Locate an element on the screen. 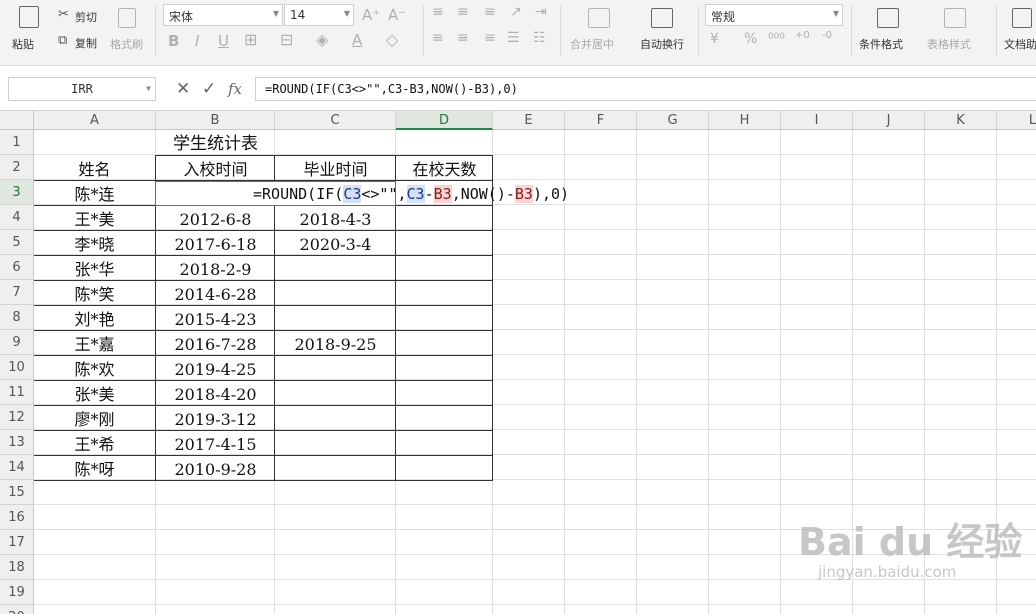  paste-icon is located at coordinates (29, 17).